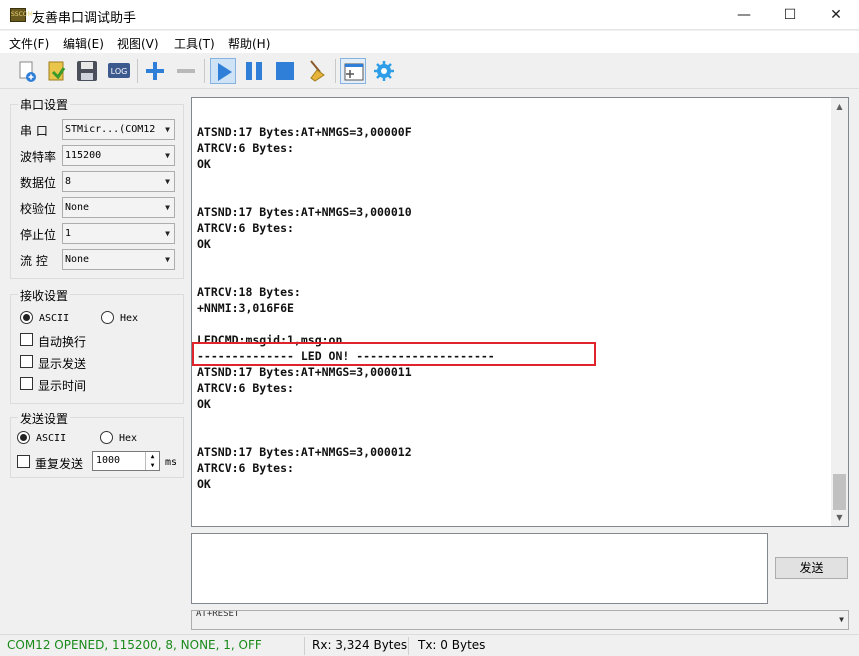 This screenshot has height=656, width=859. I want to click on receive-hex-label: Hex, so click(129, 318).